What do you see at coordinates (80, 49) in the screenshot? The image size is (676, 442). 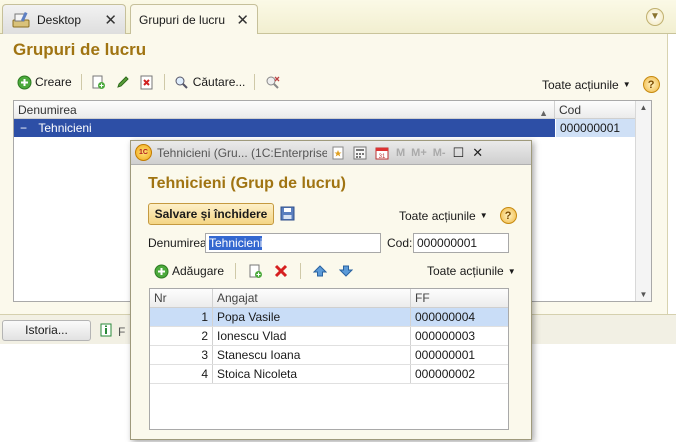 I see `page-title: Grupuri de lucru` at bounding box center [80, 49].